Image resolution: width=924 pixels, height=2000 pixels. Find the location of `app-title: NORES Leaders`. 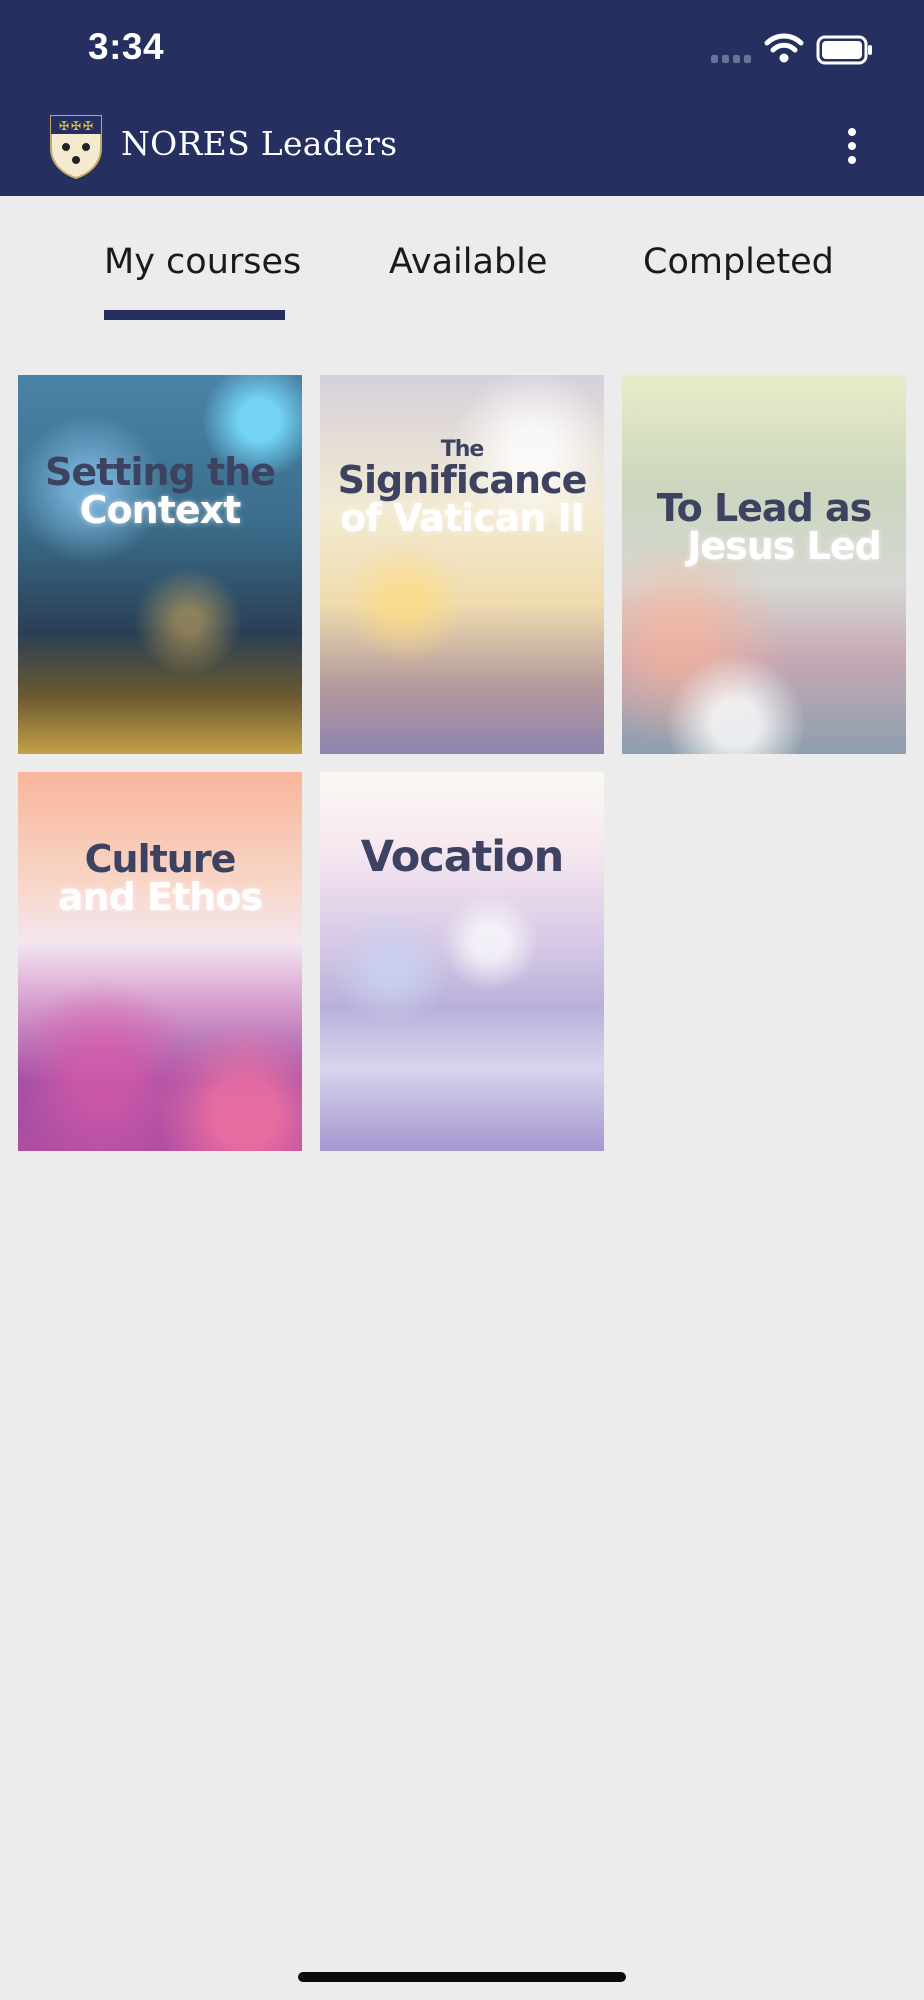

app-title: NORES Leaders is located at coordinates (259, 143).